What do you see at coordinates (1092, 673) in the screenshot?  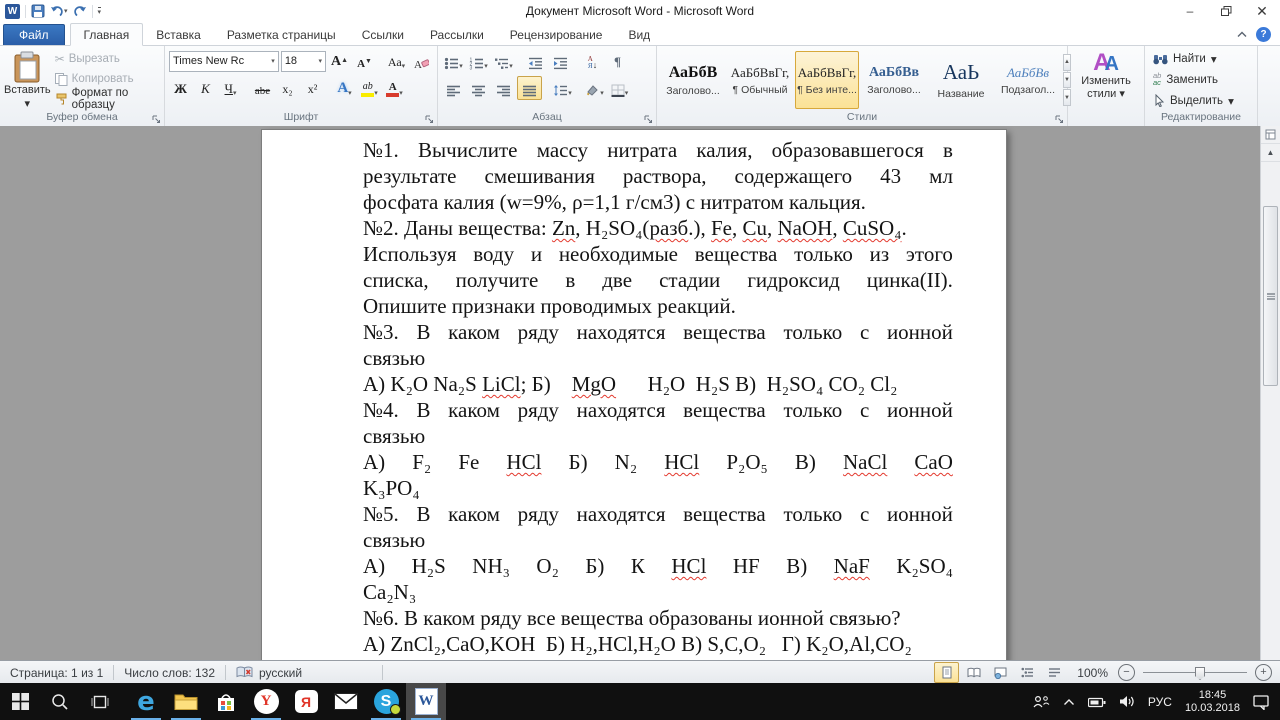 I see `zoom-level: 100%` at bounding box center [1092, 673].